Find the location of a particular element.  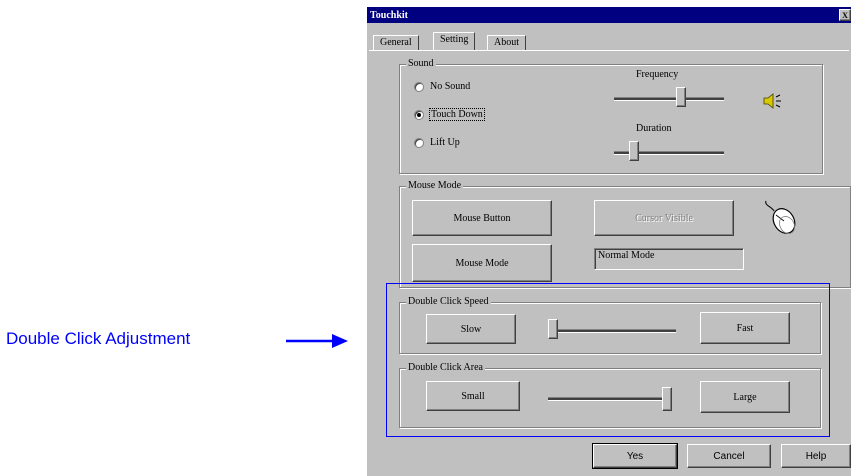

radio-touch-down: Touch Down is located at coordinates (449, 114).